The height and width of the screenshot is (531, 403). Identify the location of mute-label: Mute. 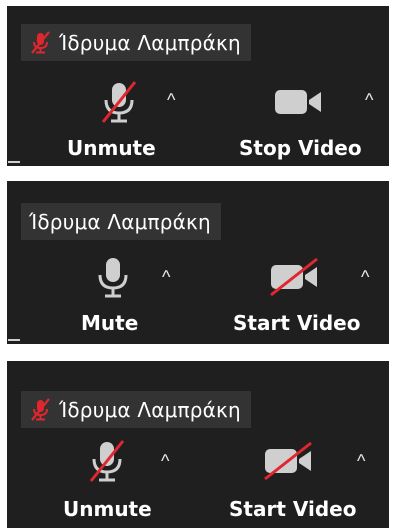
(110, 323).